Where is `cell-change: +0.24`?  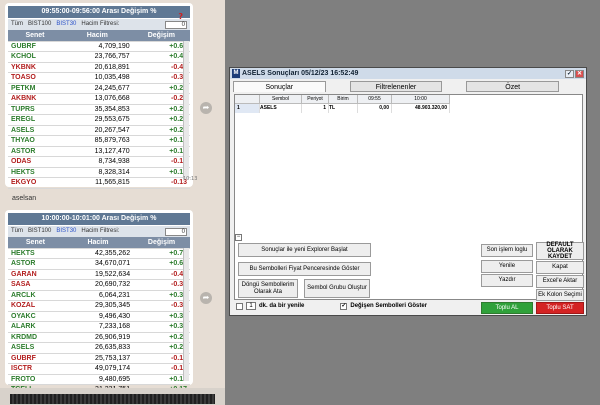
cell-change: +0.24 is located at coordinates (161, 348).